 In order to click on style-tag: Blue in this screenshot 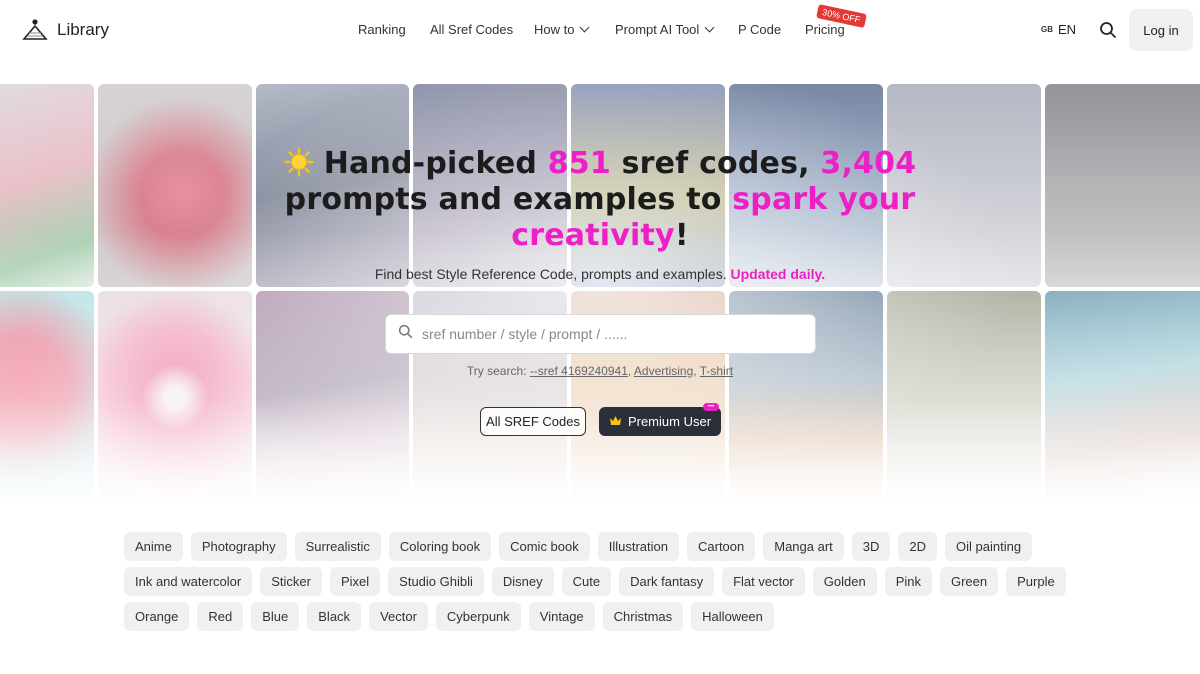, I will do `click(275, 616)`.